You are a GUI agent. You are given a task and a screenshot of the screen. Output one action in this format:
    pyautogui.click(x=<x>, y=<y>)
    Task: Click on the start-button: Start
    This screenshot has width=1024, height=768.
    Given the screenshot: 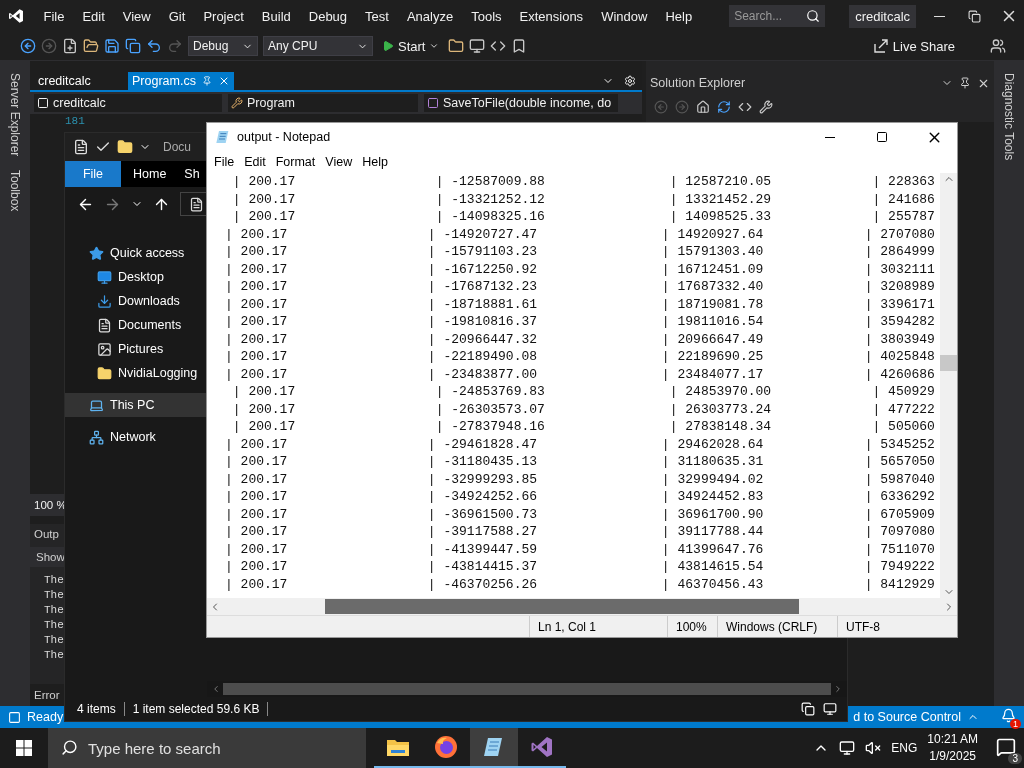 What is the action you would take?
    pyautogui.click(x=411, y=46)
    